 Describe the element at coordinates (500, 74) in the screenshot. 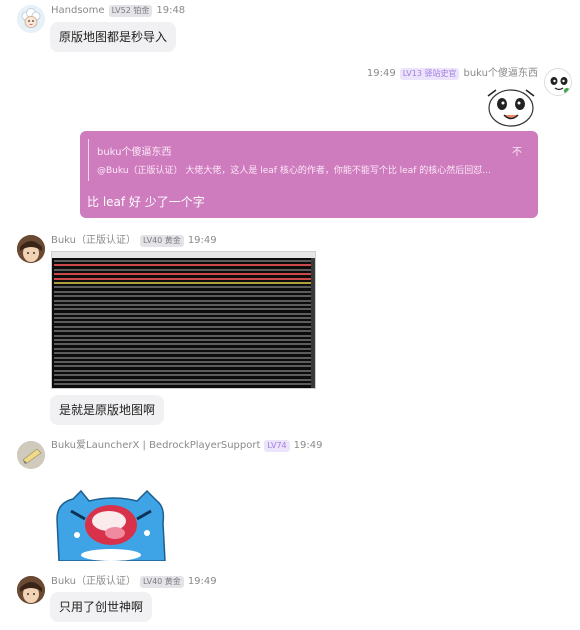

I see `sender-name: buku个傻逼东西` at that location.